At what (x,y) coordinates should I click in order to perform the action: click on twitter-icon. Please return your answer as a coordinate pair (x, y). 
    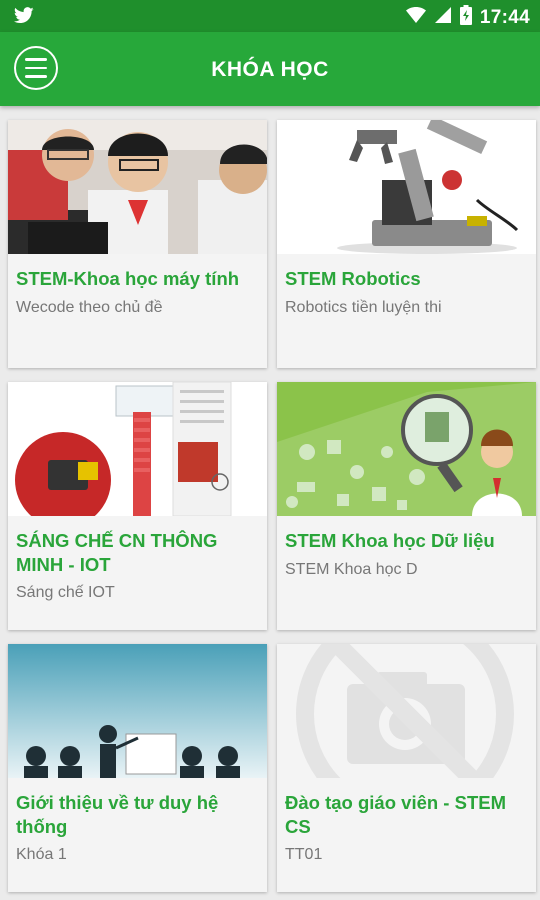
    Looking at the image, I should click on (23, 18).